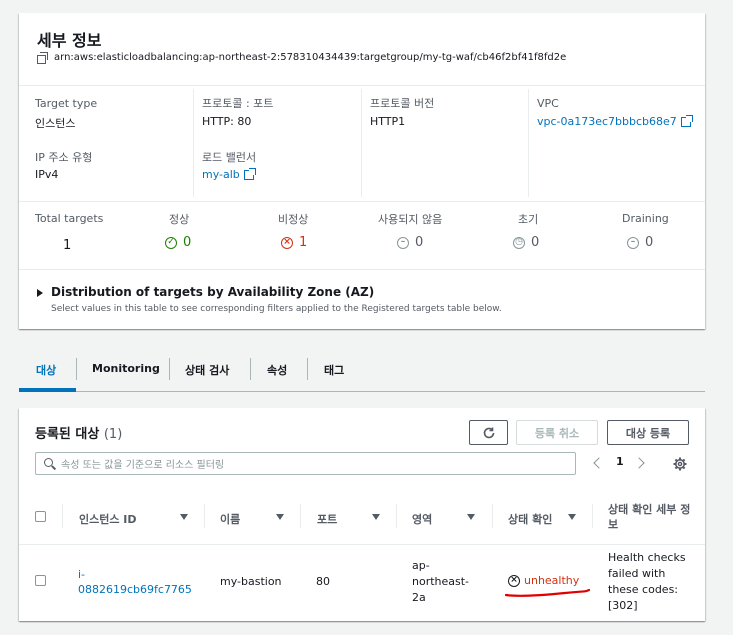  What do you see at coordinates (323, 581) in the screenshot?
I see `target-port: 80` at bounding box center [323, 581].